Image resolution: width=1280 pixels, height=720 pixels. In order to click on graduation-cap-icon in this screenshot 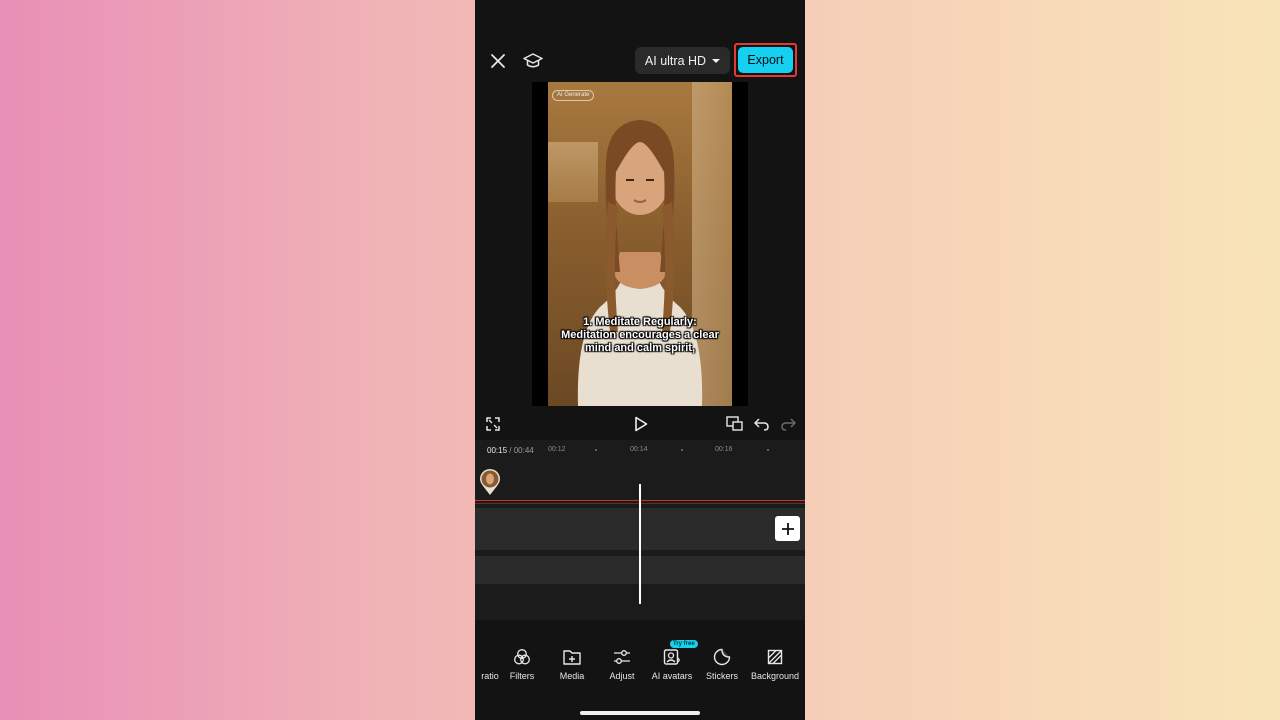, I will do `click(533, 61)`.